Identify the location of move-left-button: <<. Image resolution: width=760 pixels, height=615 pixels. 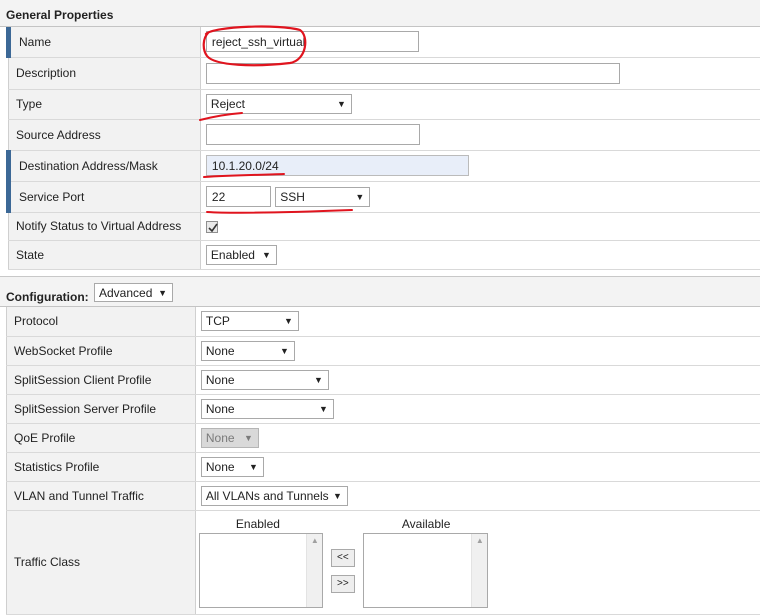
(343, 558).